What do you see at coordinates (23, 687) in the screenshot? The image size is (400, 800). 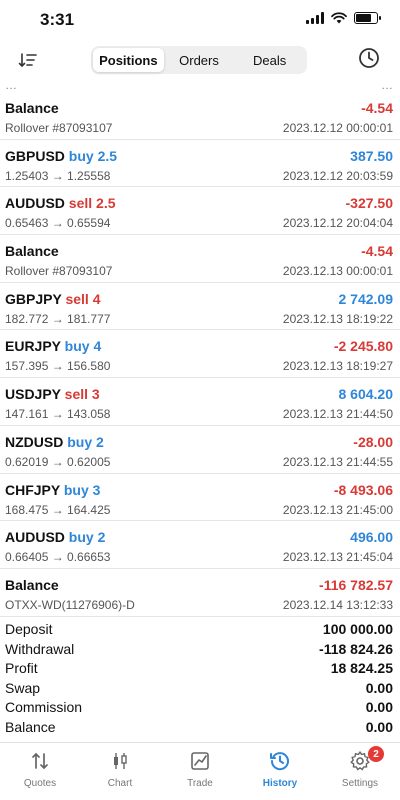 I see `summary-label: Swap` at bounding box center [23, 687].